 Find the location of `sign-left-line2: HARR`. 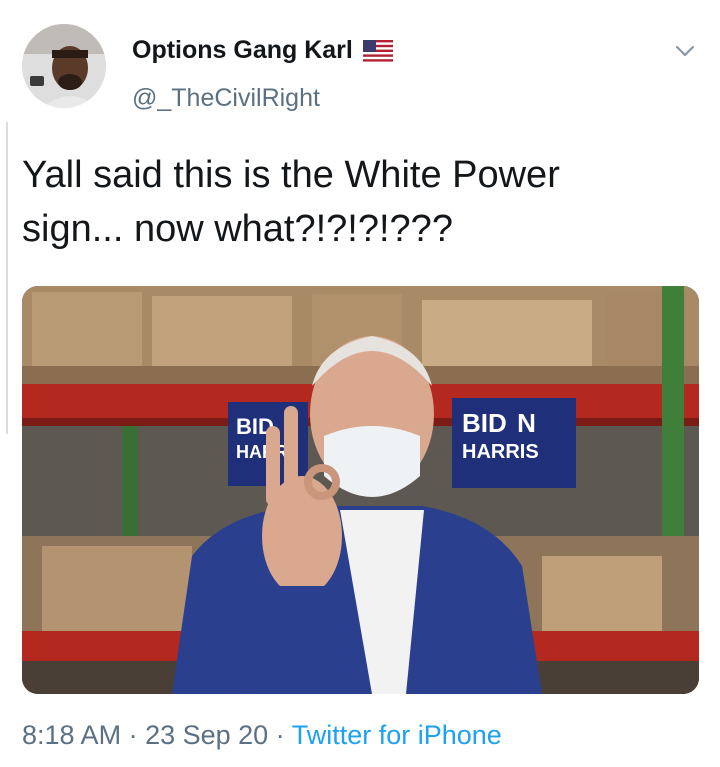

sign-left-line2: HARR is located at coordinates (262, 452).